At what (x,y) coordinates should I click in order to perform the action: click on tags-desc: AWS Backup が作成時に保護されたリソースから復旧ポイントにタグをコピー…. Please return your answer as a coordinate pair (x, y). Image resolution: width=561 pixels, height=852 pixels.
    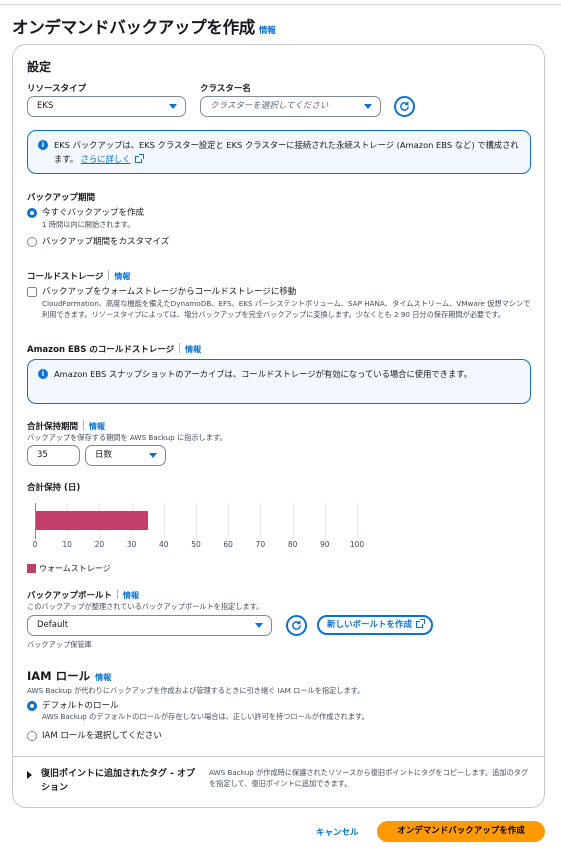
    Looking at the image, I should click on (369, 778).